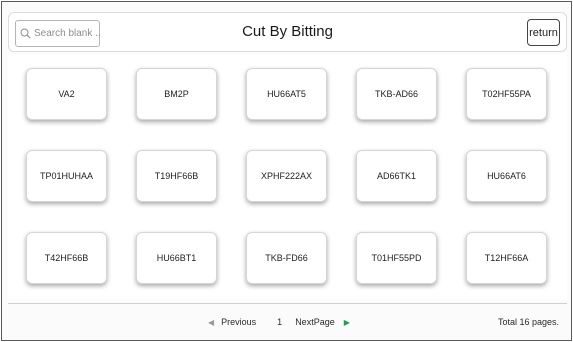 The width and height of the screenshot is (573, 342). I want to click on return-button: return, so click(543, 32).